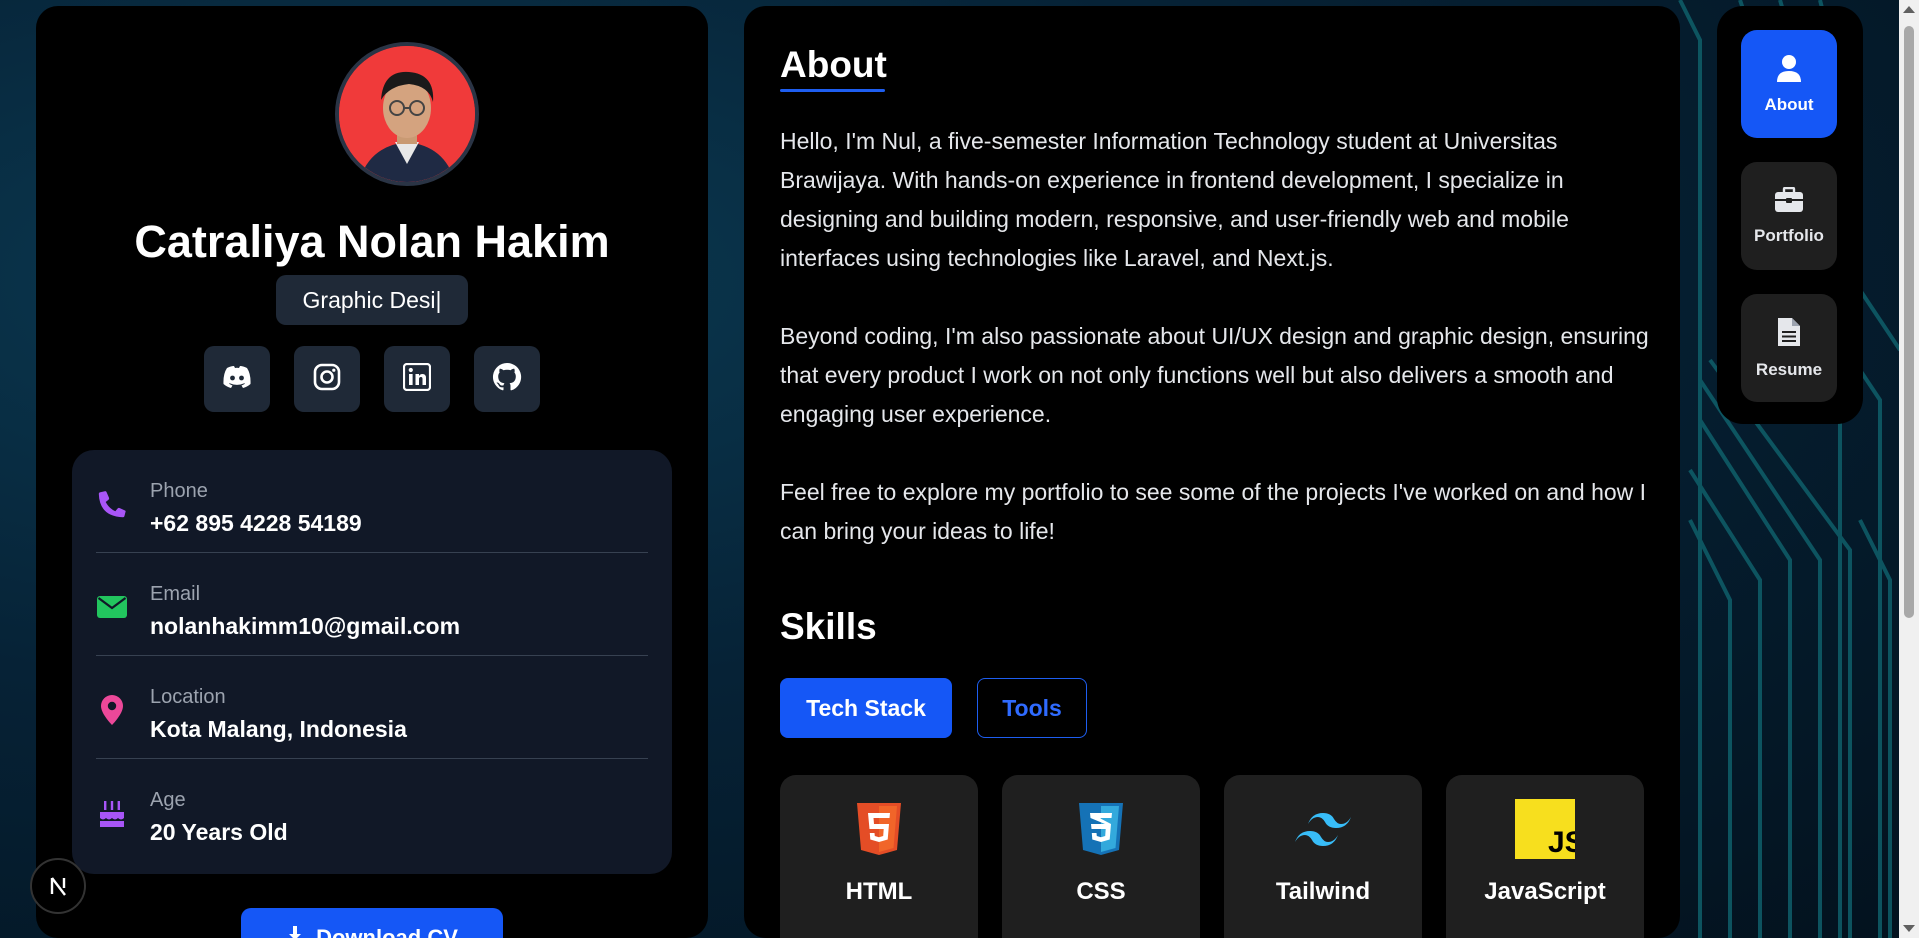 The width and height of the screenshot is (1919, 938). Describe the element at coordinates (256, 523) in the screenshot. I see `contact-value: +62 895 4228 54189` at that location.